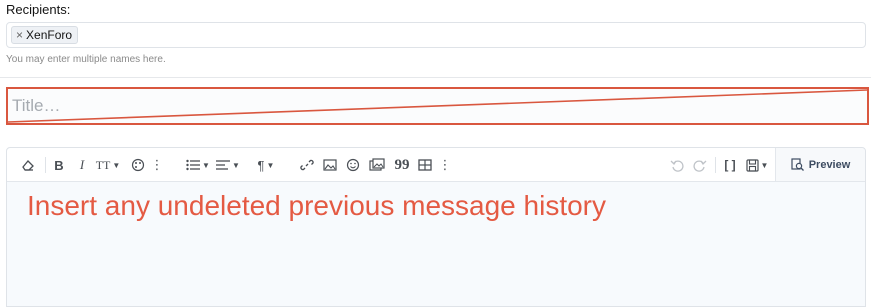 This screenshot has width=871, height=307. I want to click on title-field-wrapper, so click(437, 106).